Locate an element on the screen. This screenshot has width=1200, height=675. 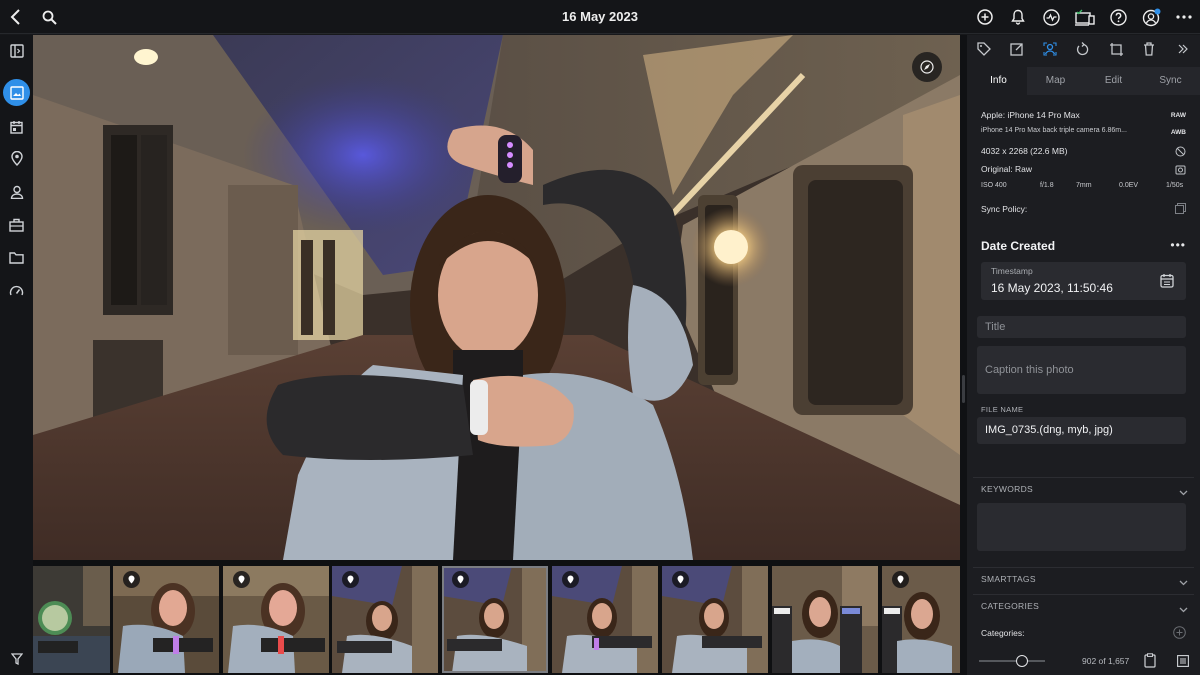
timestamp-field: Timestamp 16 May 2023, 11:50:46 is located at coordinates (1083, 281).